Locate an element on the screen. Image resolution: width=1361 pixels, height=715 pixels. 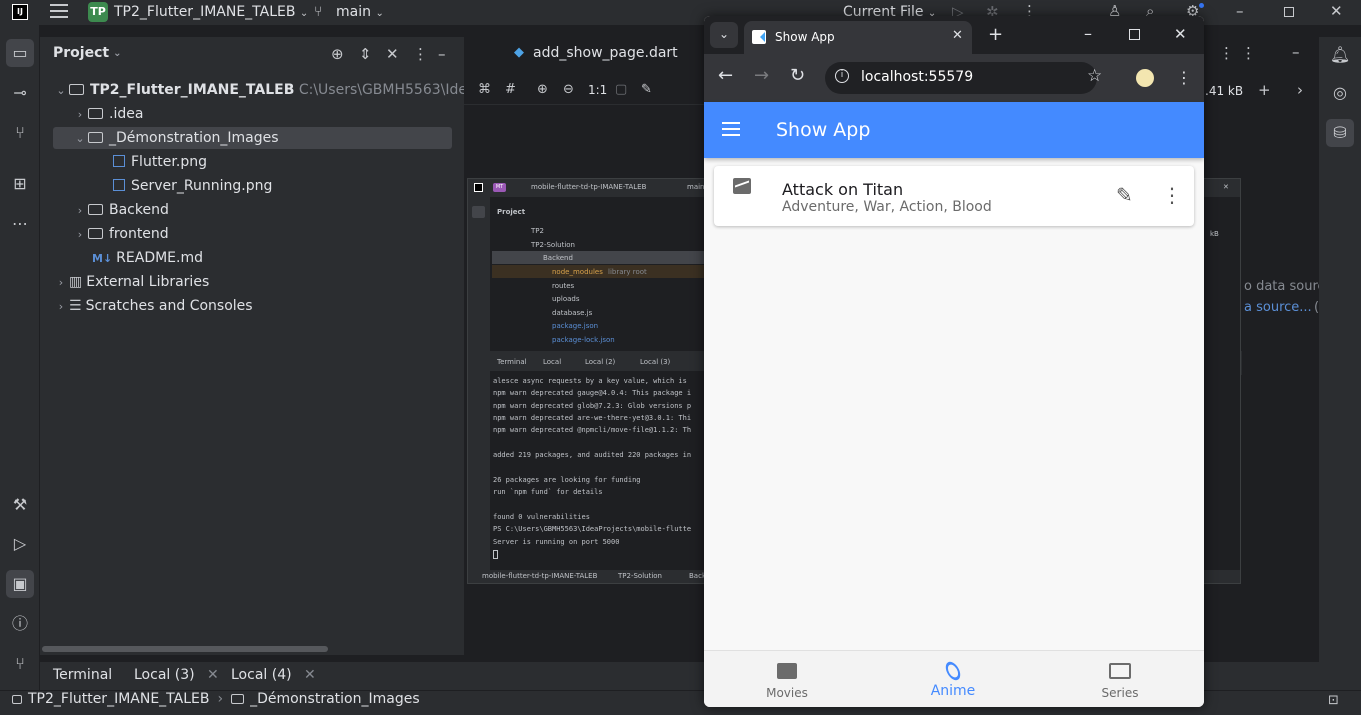
options-icon: ⋮ is located at coordinates (1226, 53).